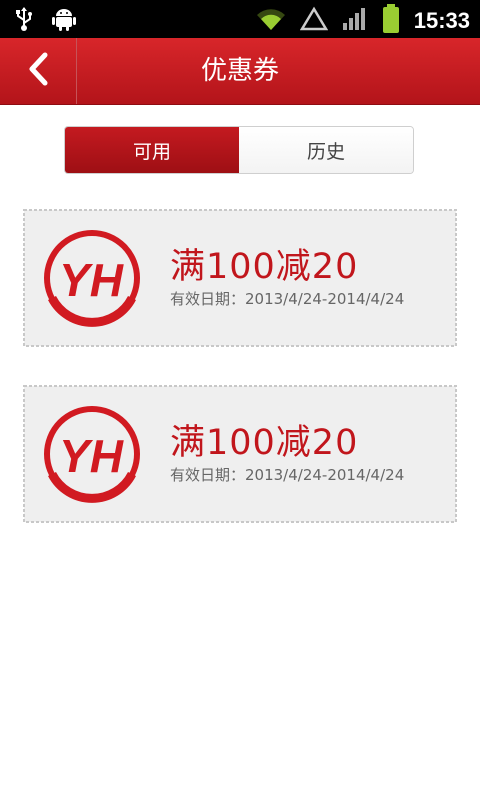 This screenshot has width=480, height=800. Describe the element at coordinates (441, 20) in the screenshot. I see `status-time: 15:33` at that location.